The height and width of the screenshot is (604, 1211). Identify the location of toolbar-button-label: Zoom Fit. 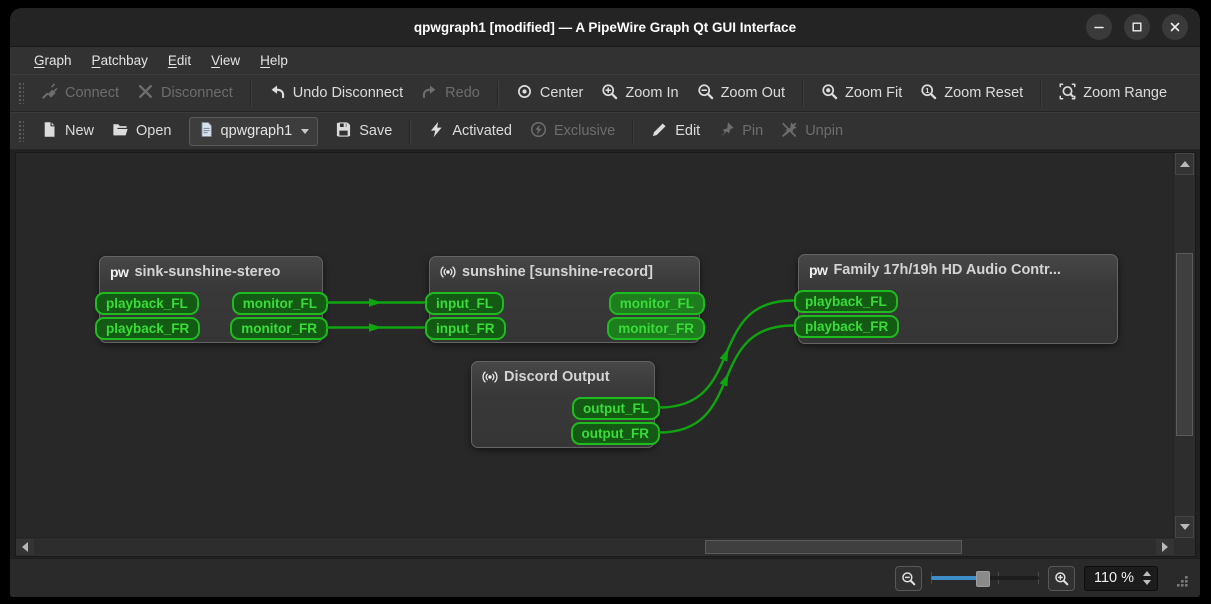
(874, 93).